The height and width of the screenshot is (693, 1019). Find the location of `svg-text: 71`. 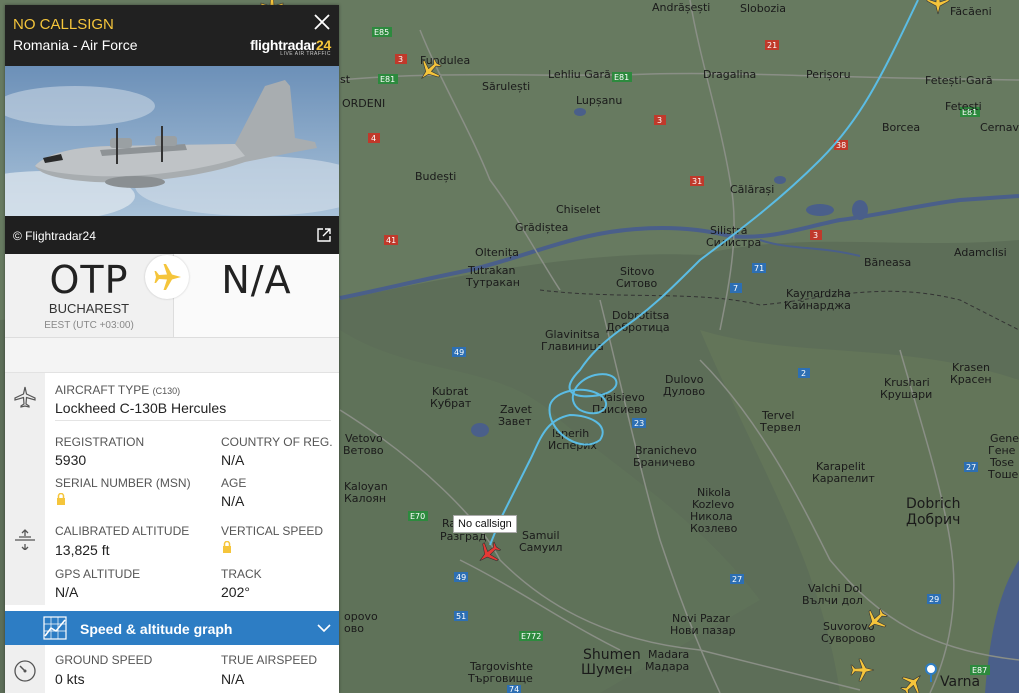

svg-text: 71 is located at coordinates (759, 268).